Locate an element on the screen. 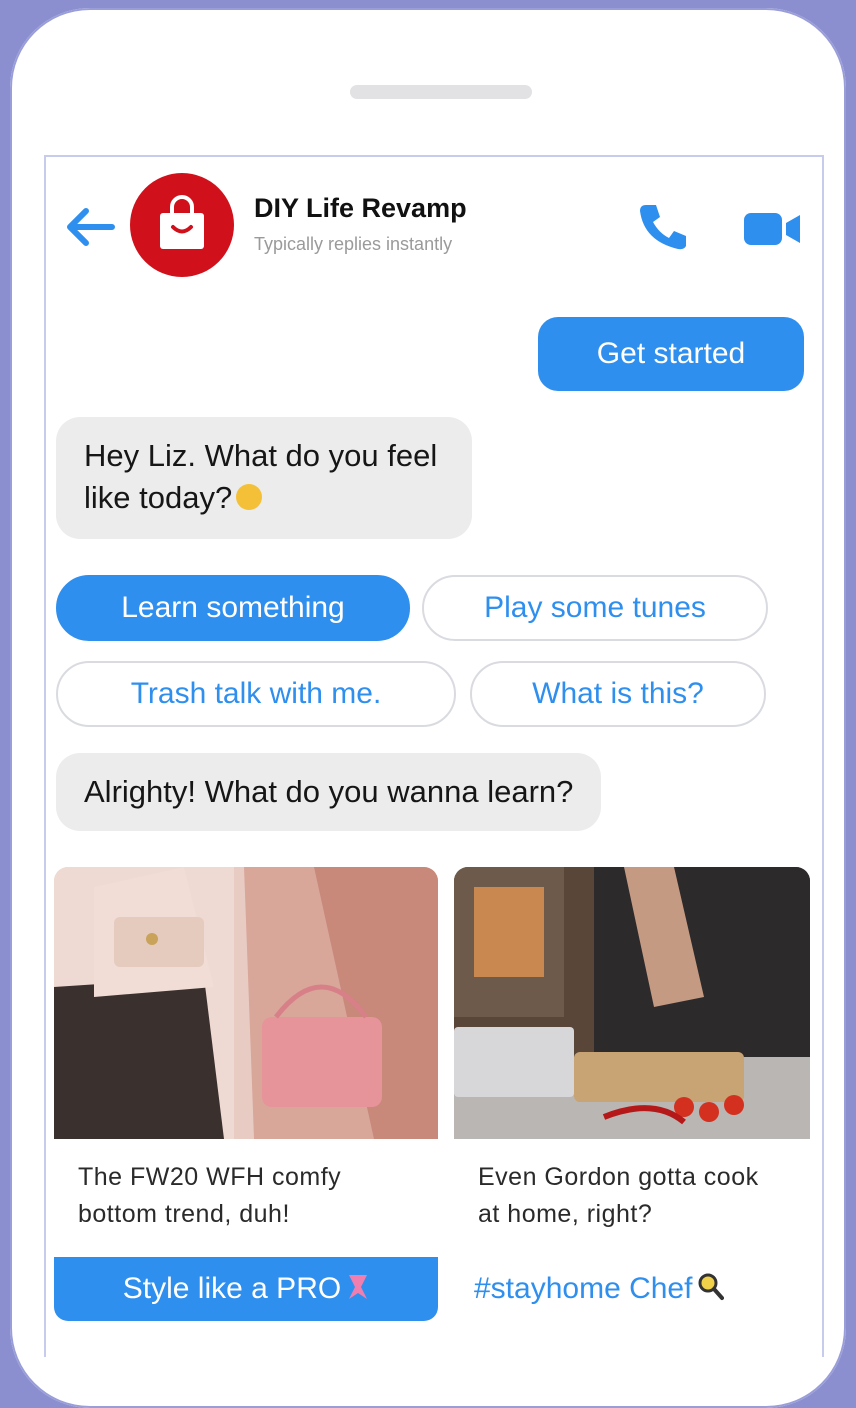 Image resolution: width=856 pixels, height=1408 pixels. quick-reply-learn-something: Learn something is located at coordinates (233, 608).